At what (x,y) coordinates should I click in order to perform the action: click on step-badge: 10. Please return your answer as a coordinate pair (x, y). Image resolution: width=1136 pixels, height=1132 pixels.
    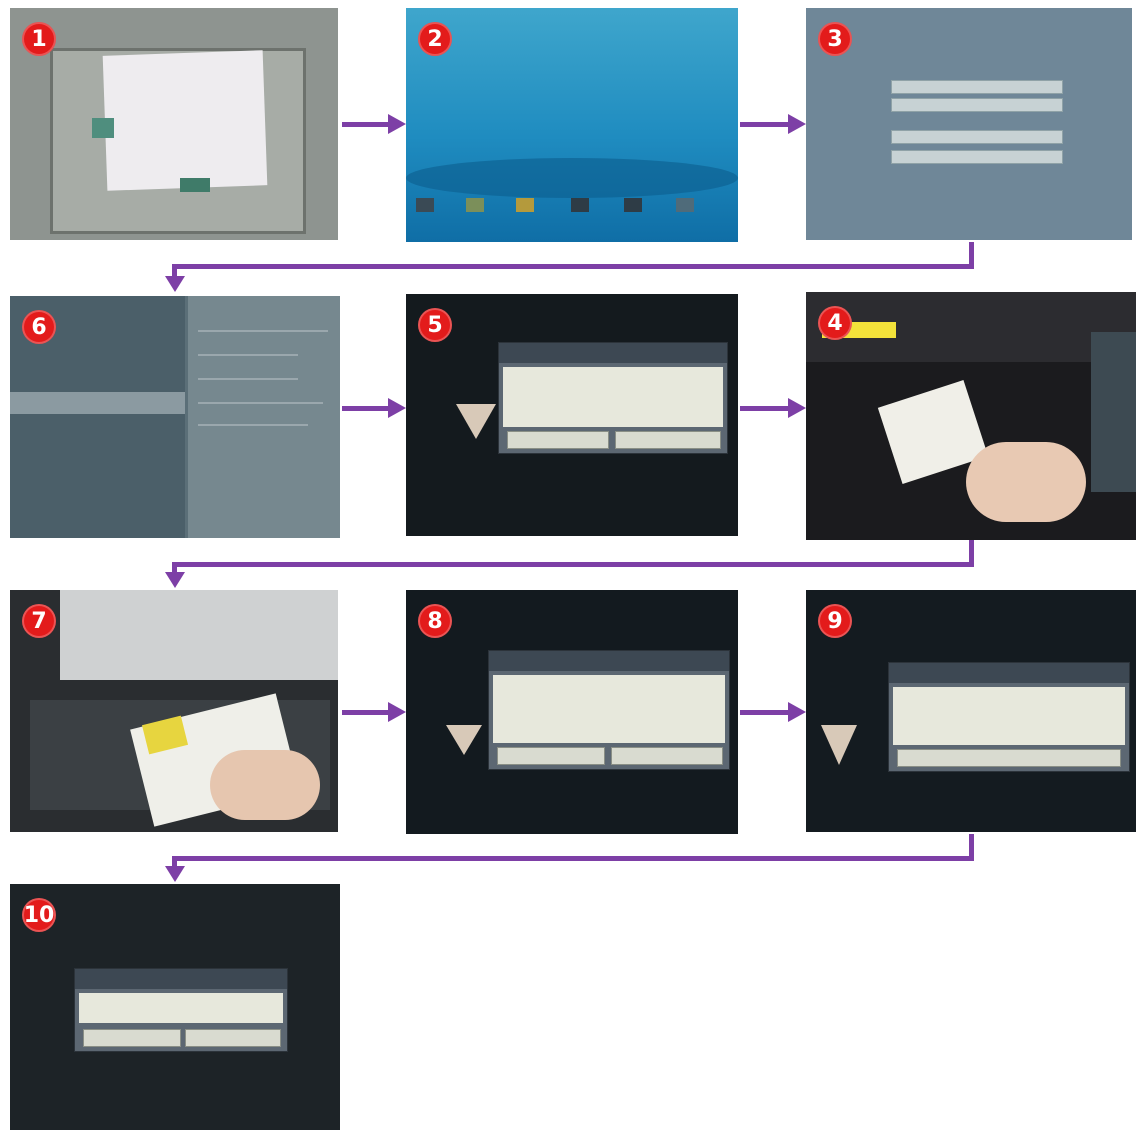
    Looking at the image, I should click on (39, 915).